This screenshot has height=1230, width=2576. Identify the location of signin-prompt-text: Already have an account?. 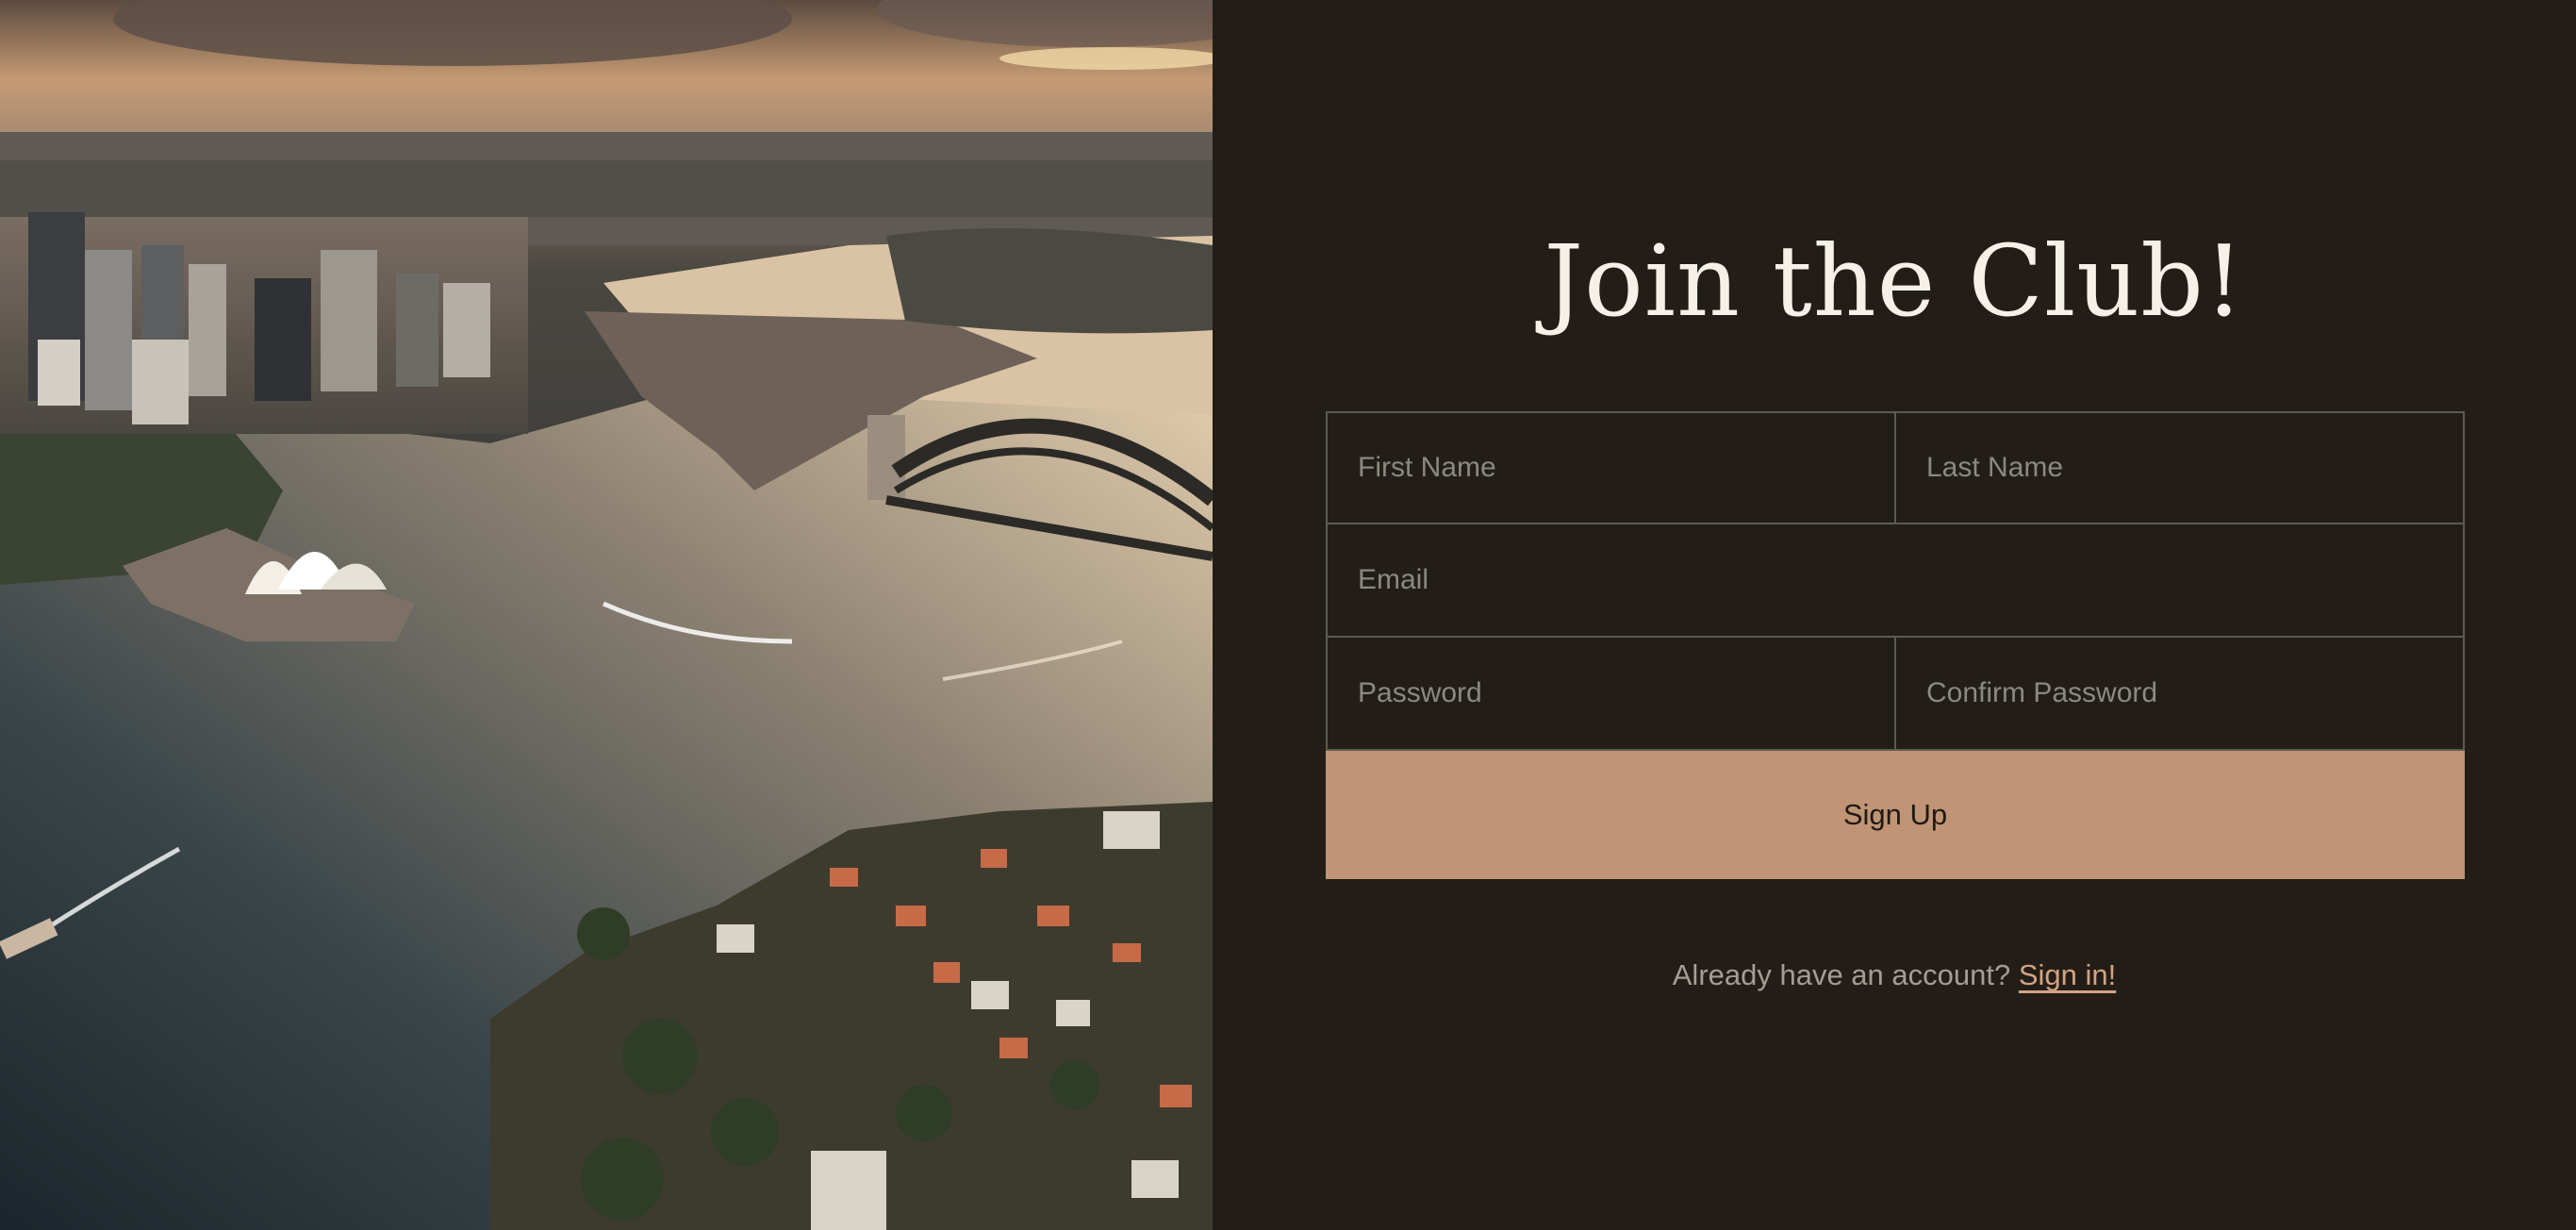
(1841, 974).